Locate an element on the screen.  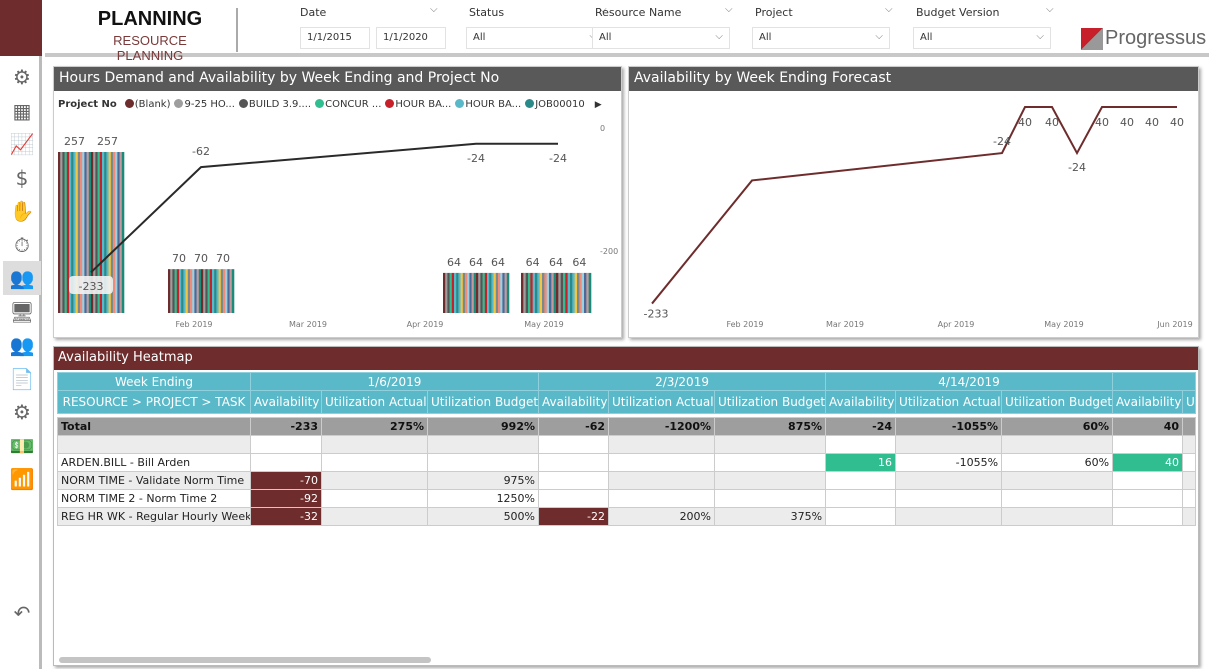
cash-flow-icon: 💵 is located at coordinates (22, 446).